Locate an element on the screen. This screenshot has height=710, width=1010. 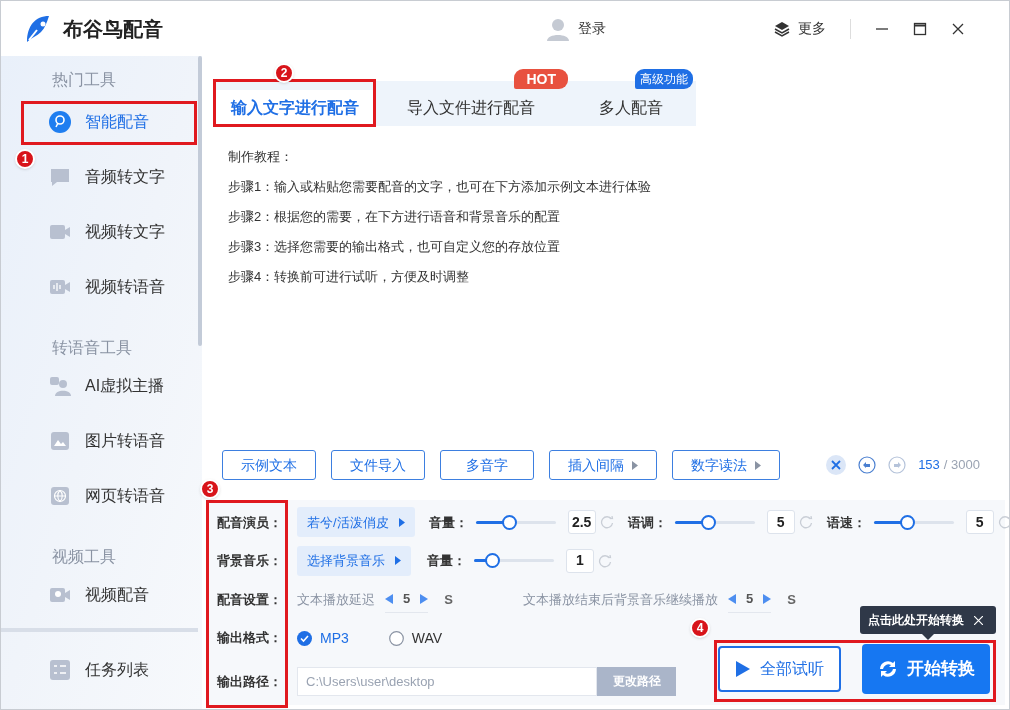
radio-option: MP3 is located at coordinates (323, 638).